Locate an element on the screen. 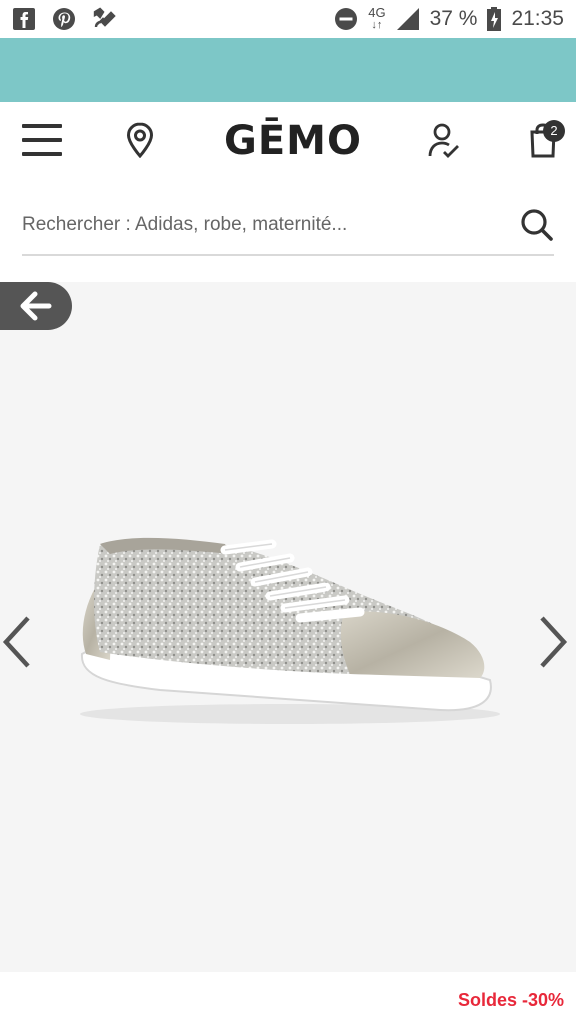  do-not-disturb-icon is located at coordinates (346, 19).